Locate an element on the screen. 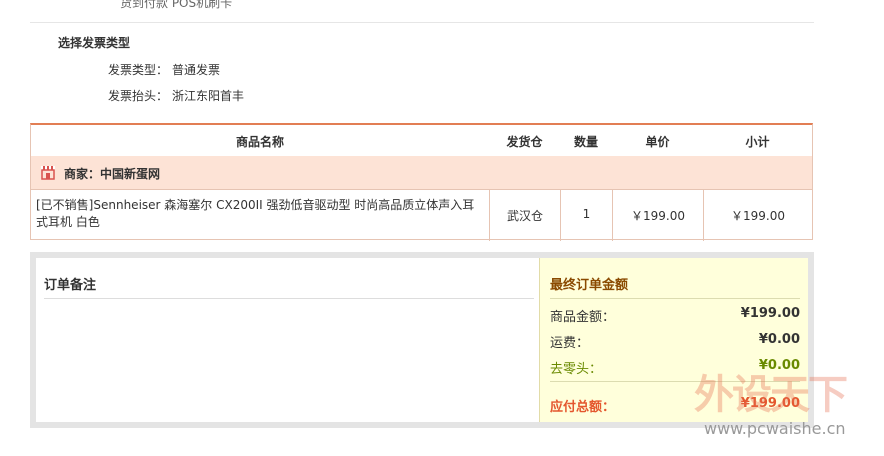  cell-subtotal: ￥199.00 is located at coordinates (757, 215).